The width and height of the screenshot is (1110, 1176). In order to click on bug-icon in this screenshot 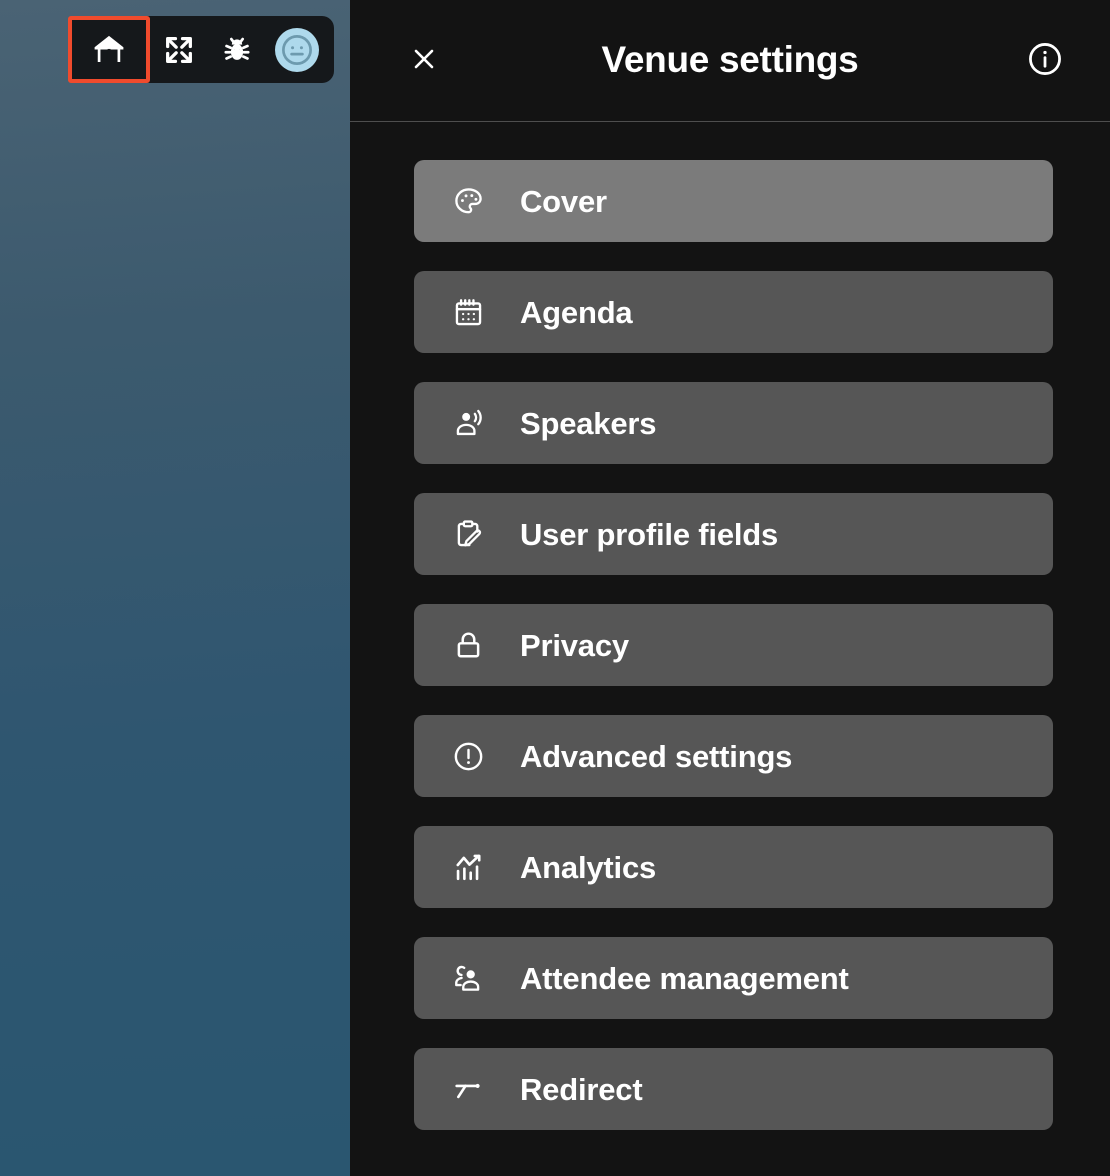, I will do `click(237, 50)`.